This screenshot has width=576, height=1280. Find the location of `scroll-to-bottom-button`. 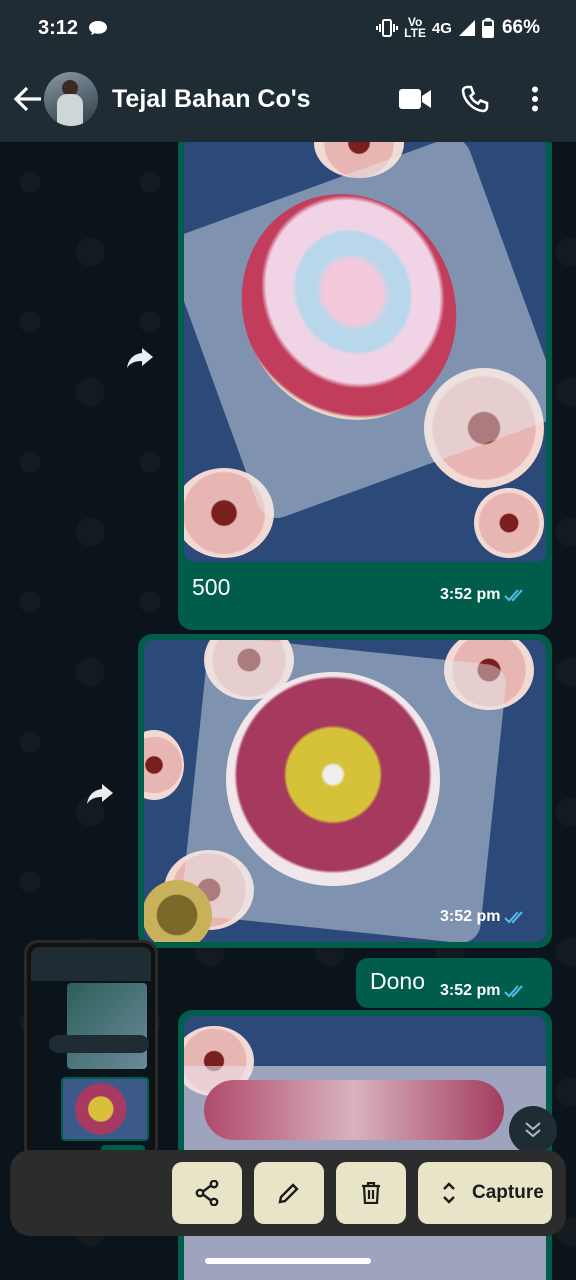

scroll-to-bottom-button is located at coordinates (533, 1130).